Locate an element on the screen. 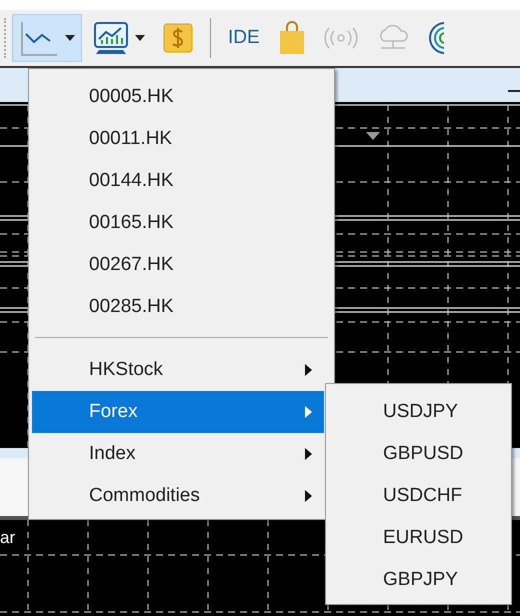 This screenshot has height=616, width=520. menu-item: GBPJPY is located at coordinates (418, 580).